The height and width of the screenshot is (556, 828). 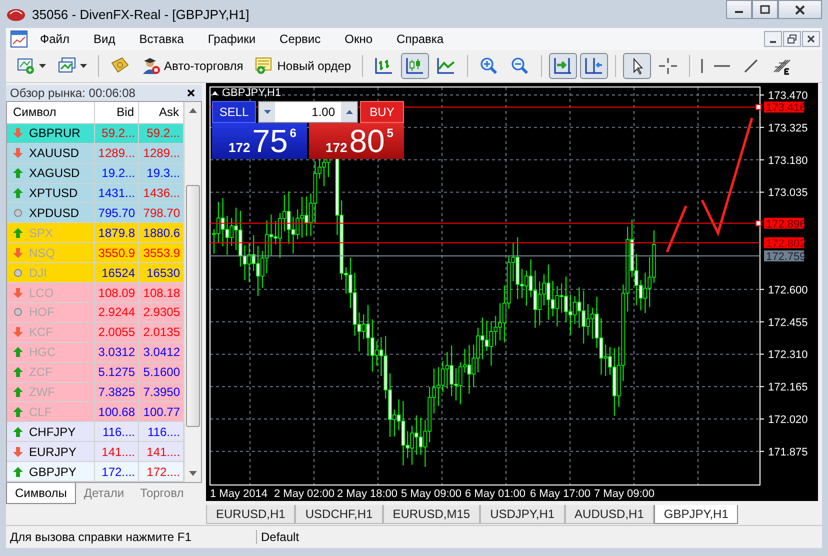 I want to click on symbol-cell: ZWF, so click(x=42, y=392).